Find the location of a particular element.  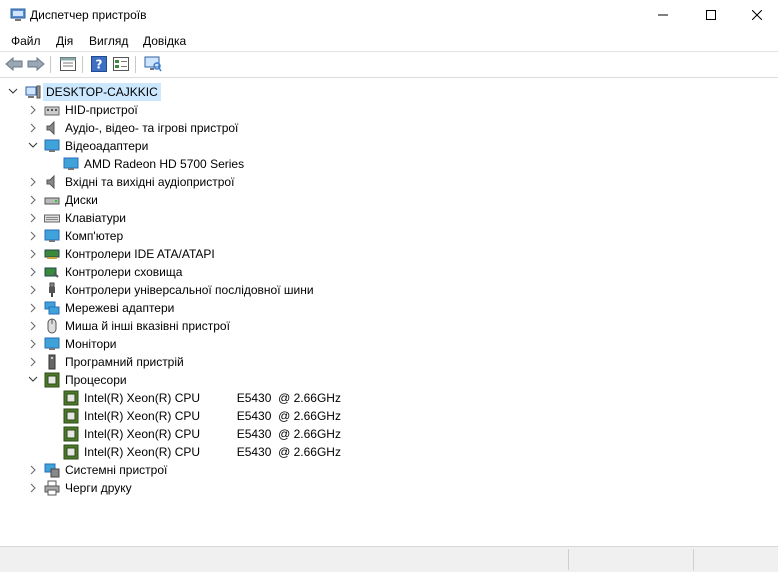

monitor-scan-icon is located at coordinates (153, 64).